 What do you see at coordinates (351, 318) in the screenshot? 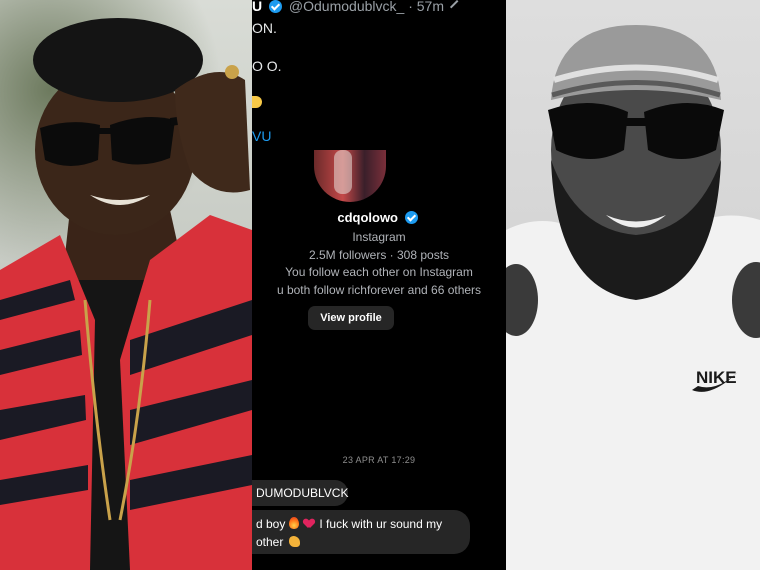
I see `view-profile-button: View profile` at bounding box center [351, 318].